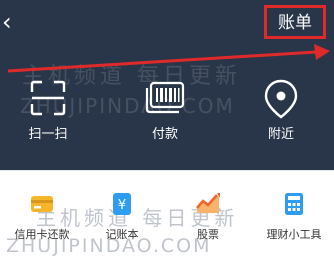 This screenshot has width=334, height=262. What do you see at coordinates (42, 221) in the screenshot?
I see `credit-card-repay-item: 信用卡还款` at bounding box center [42, 221].